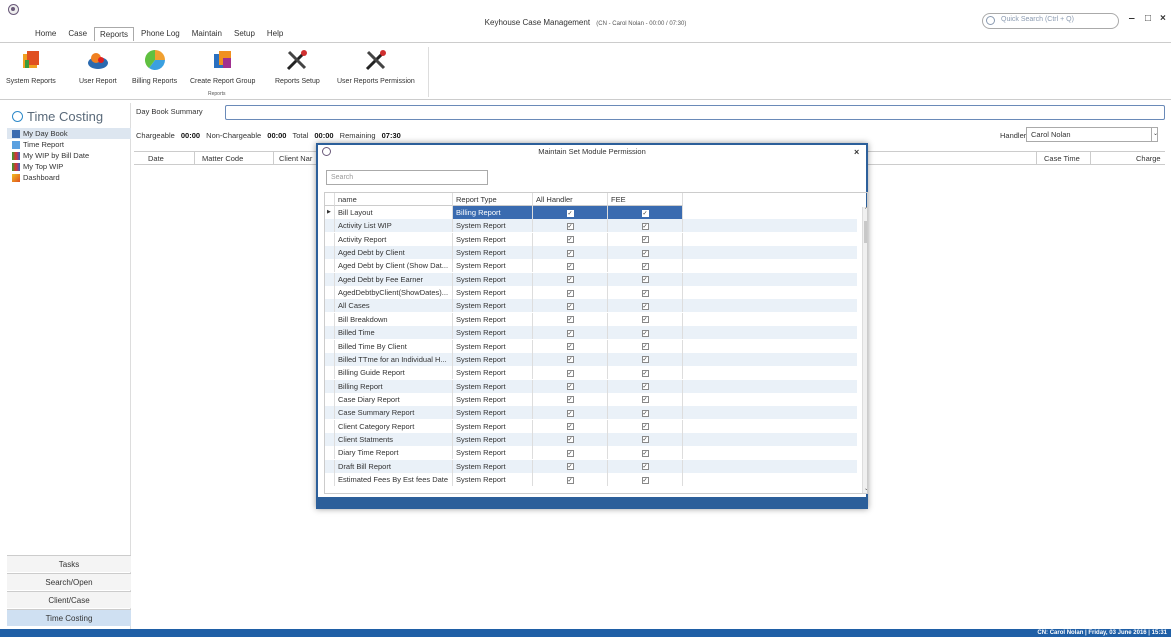 The height and width of the screenshot is (637, 1171). What do you see at coordinates (69, 155) in the screenshot?
I see `nav-item-my-wip-by-bill-date: My WIP by Bill Date` at bounding box center [69, 155].